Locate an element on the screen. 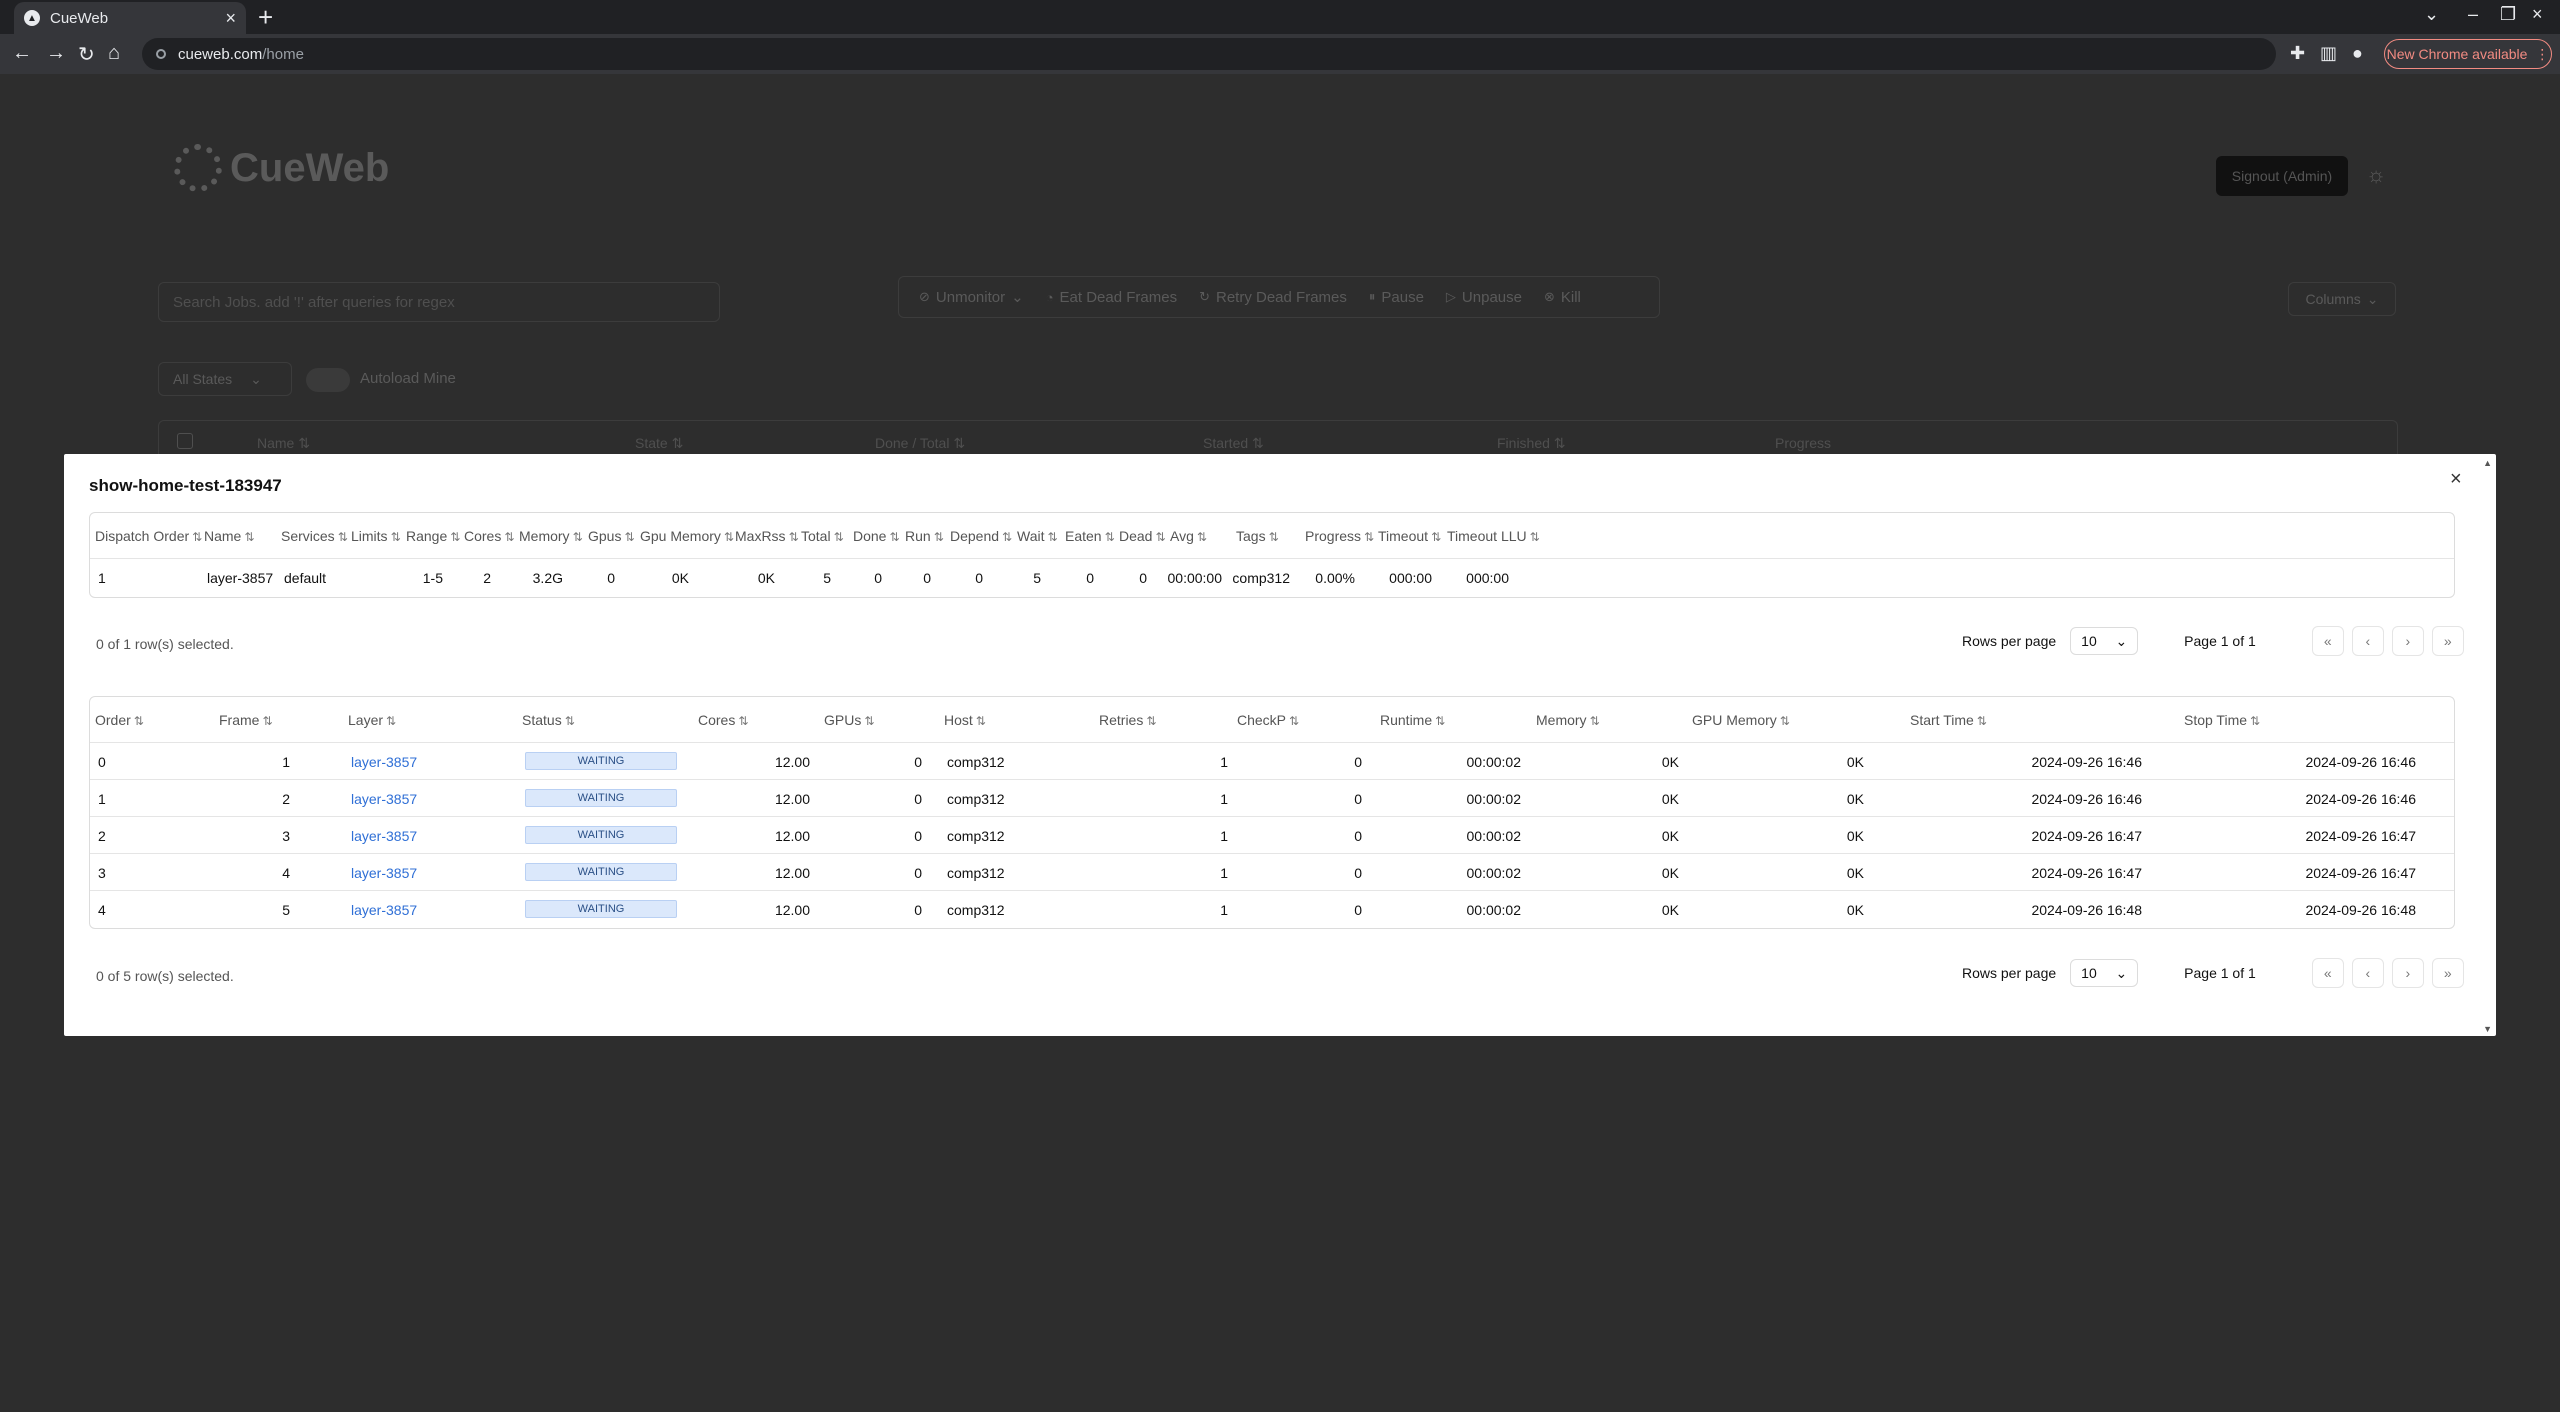 The image size is (2560, 1412). state-filter-select: All States ⌄ is located at coordinates (225, 379).